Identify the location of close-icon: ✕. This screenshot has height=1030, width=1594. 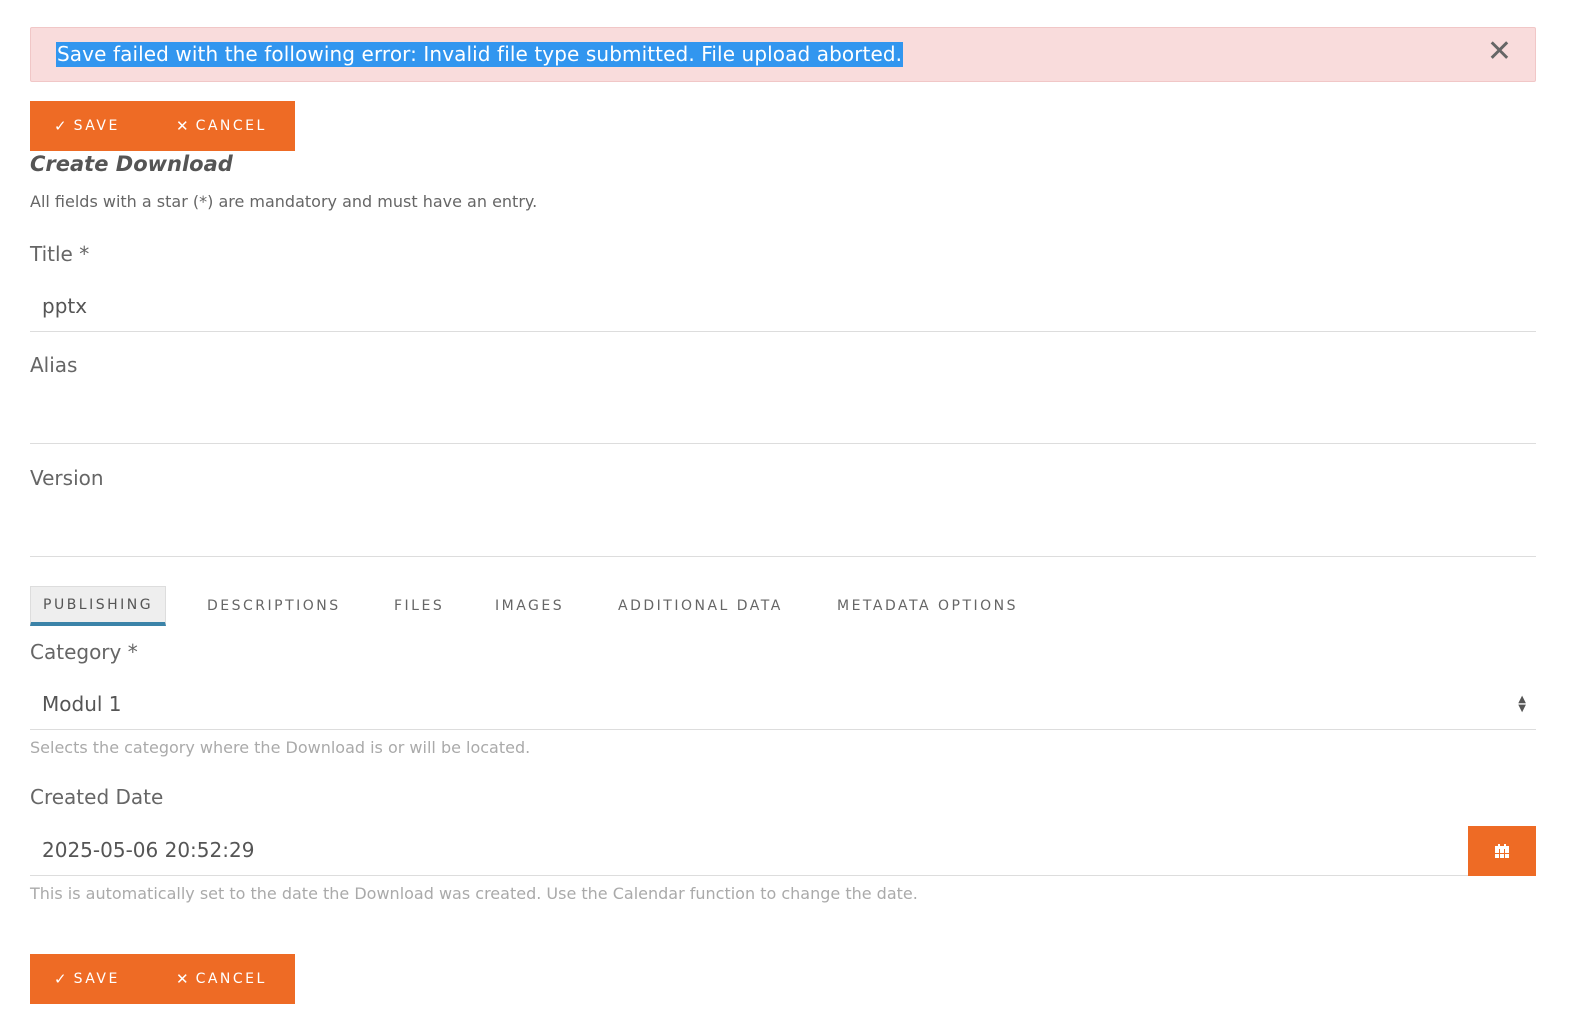
(1499, 52).